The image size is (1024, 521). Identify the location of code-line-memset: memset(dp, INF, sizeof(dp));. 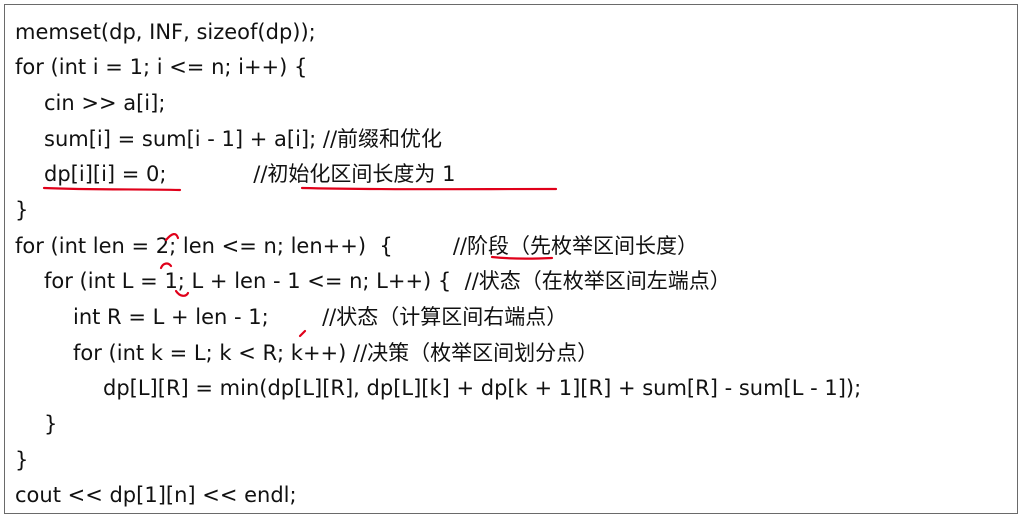
(165, 32).